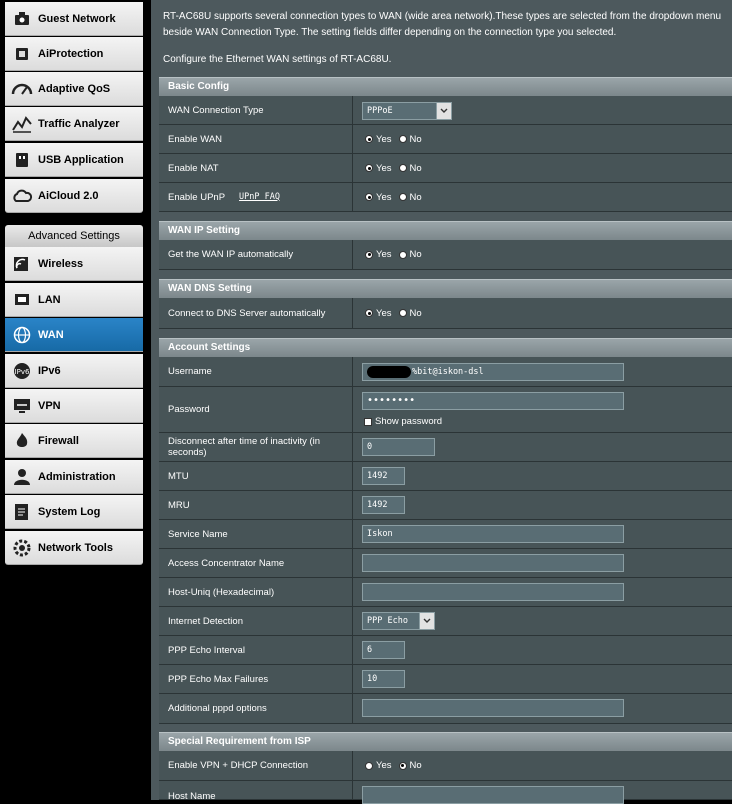 This screenshot has width=732, height=804. Describe the element at coordinates (426, 621) in the screenshot. I see `chevron-down-icon` at that location.